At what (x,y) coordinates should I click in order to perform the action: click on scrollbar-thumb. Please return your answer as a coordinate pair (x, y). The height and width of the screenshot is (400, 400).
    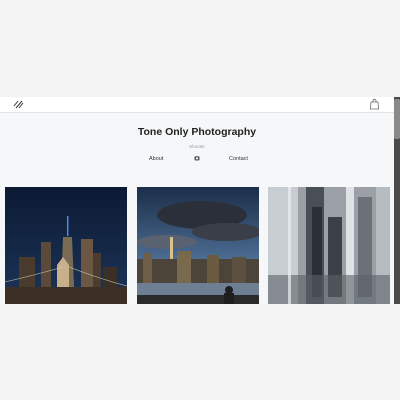
    Looking at the image, I should click on (397, 119).